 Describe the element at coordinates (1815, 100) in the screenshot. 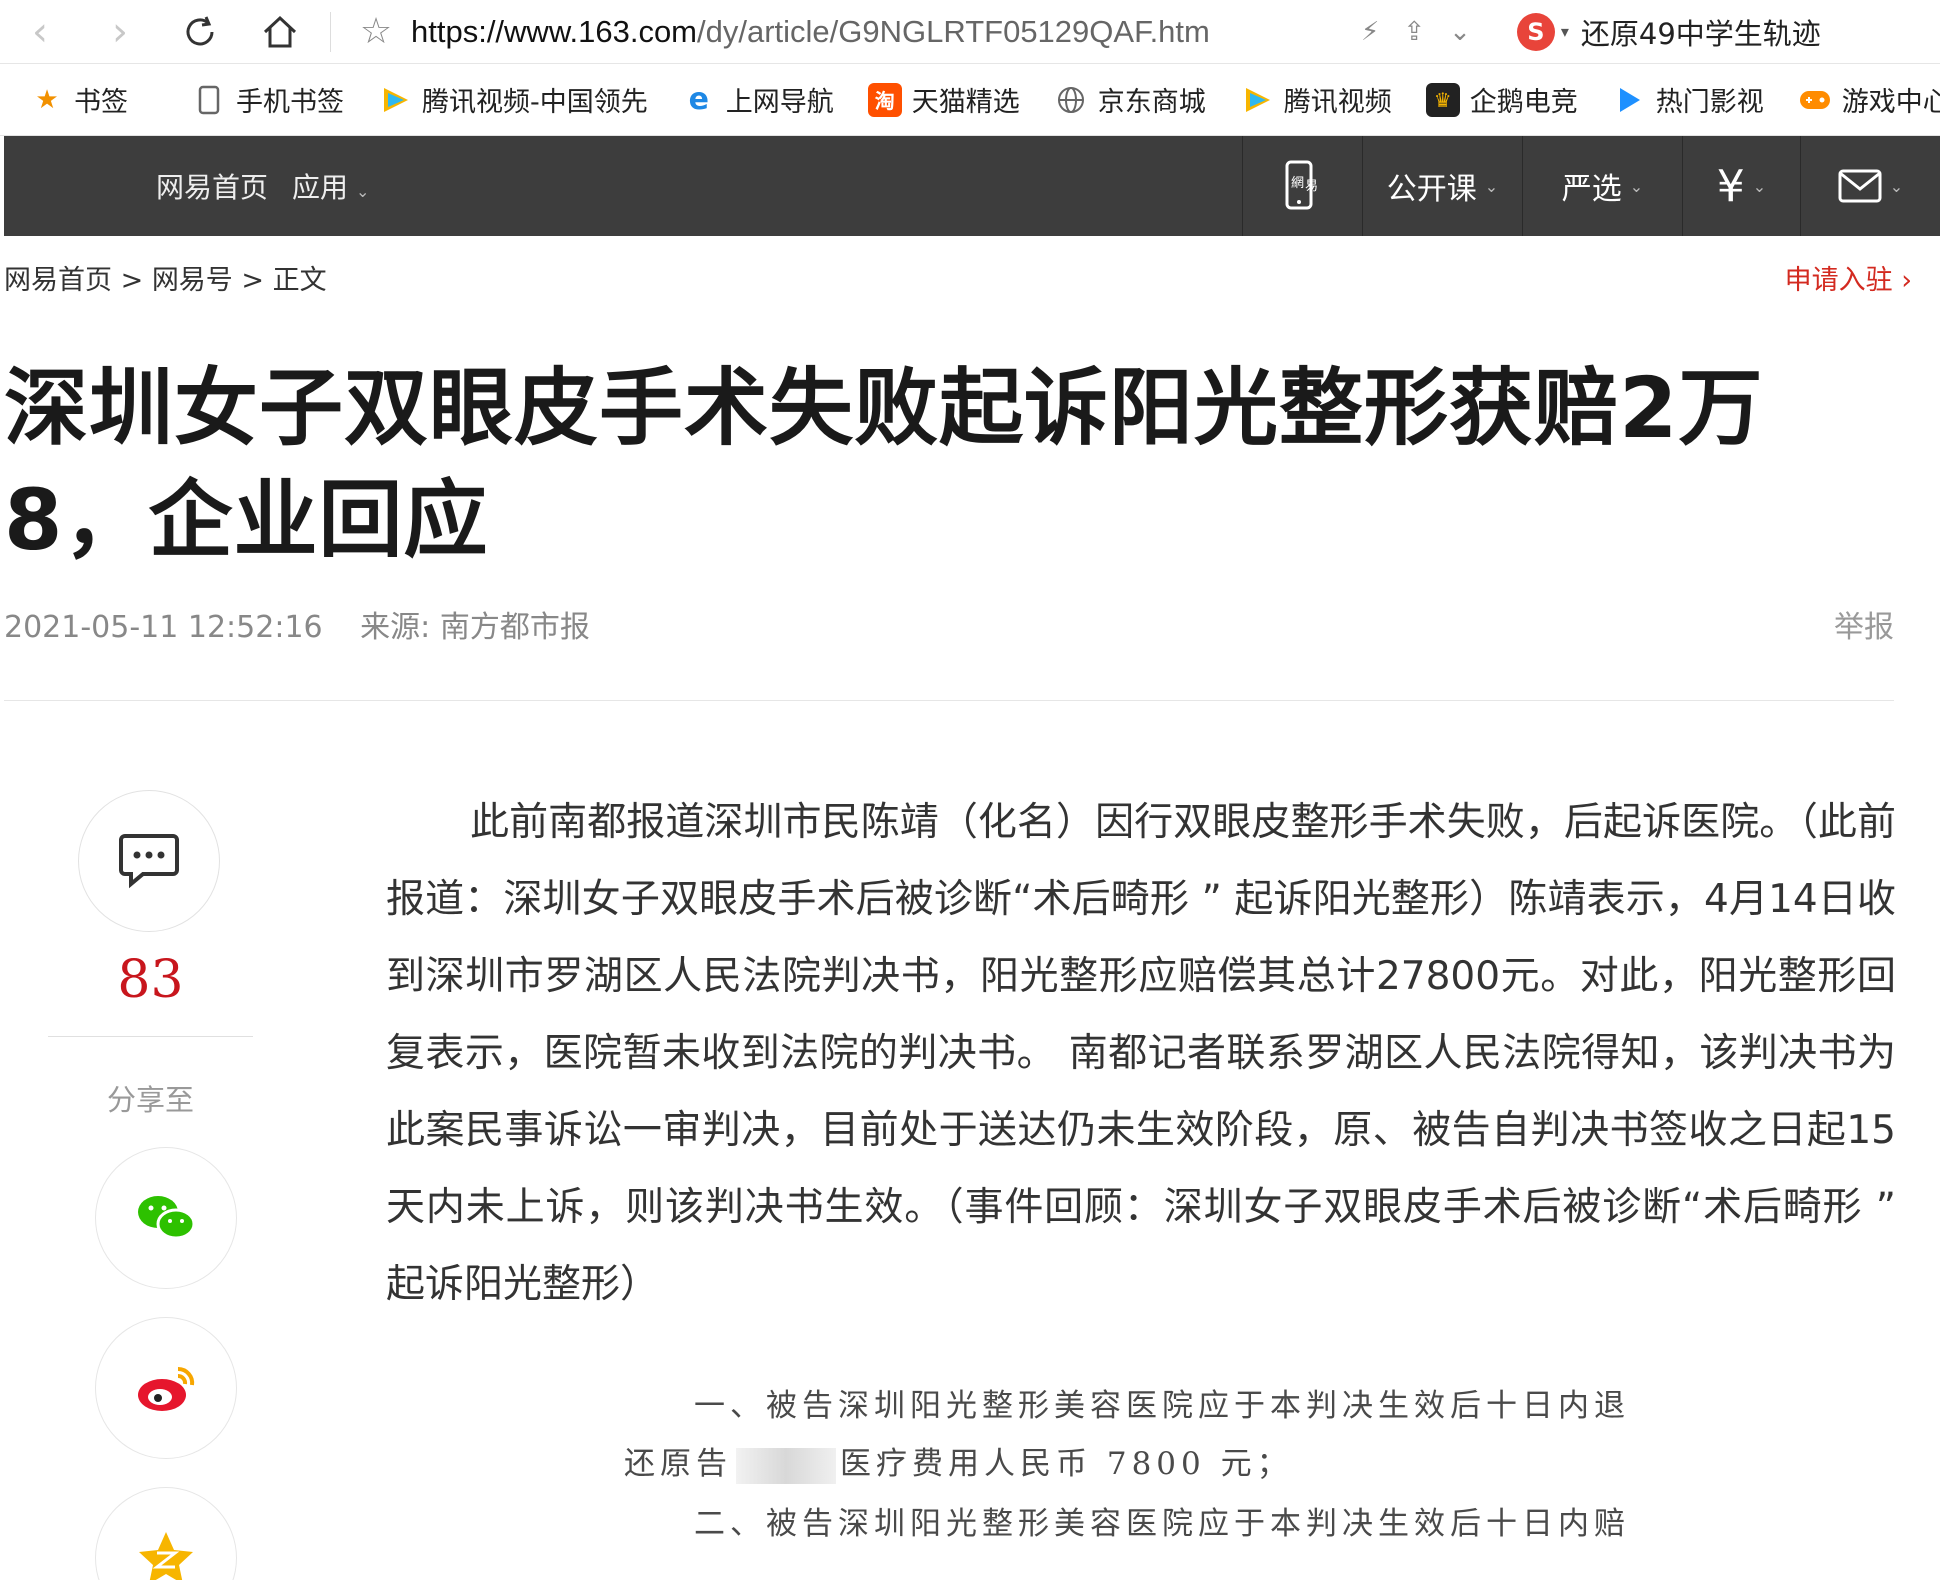

I see `gamepad-icon` at that location.